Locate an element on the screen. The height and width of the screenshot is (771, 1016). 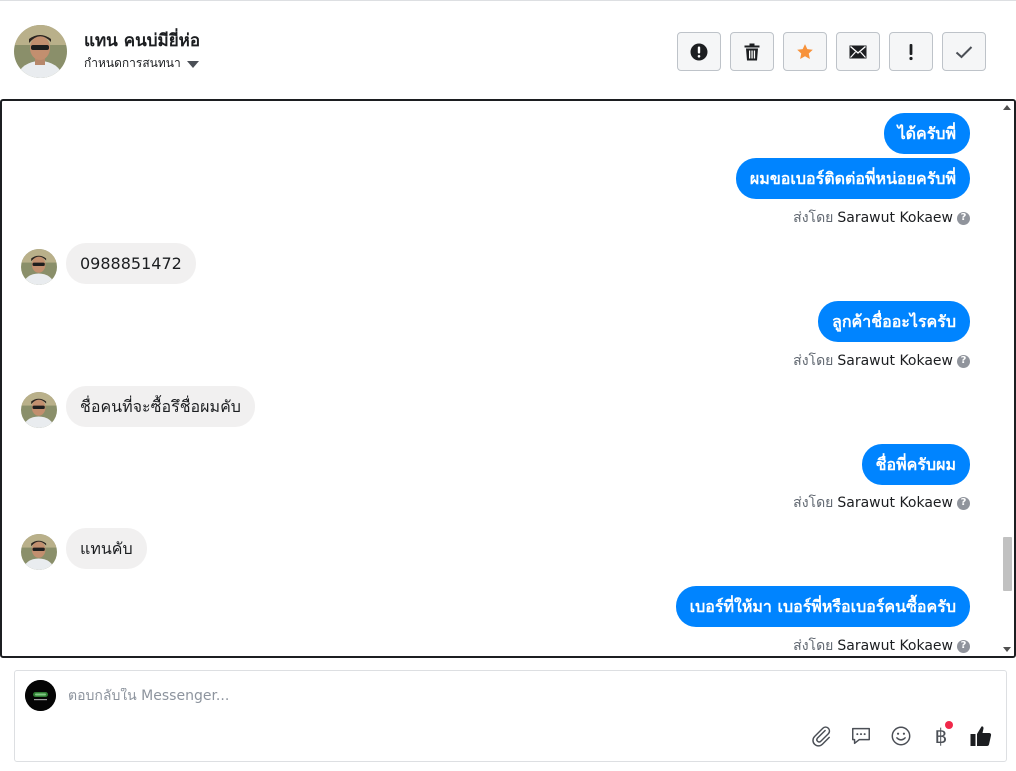
outgoing-message: ได้ครับพี่ is located at coordinates (926, 133).